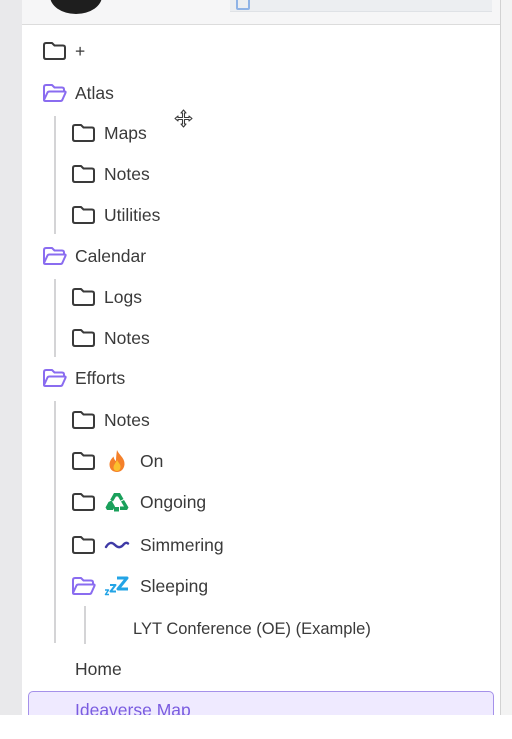 The image size is (512, 739). I want to click on tree-item-lyt-conference: LYT Conference (OE) (Example), so click(252, 629).